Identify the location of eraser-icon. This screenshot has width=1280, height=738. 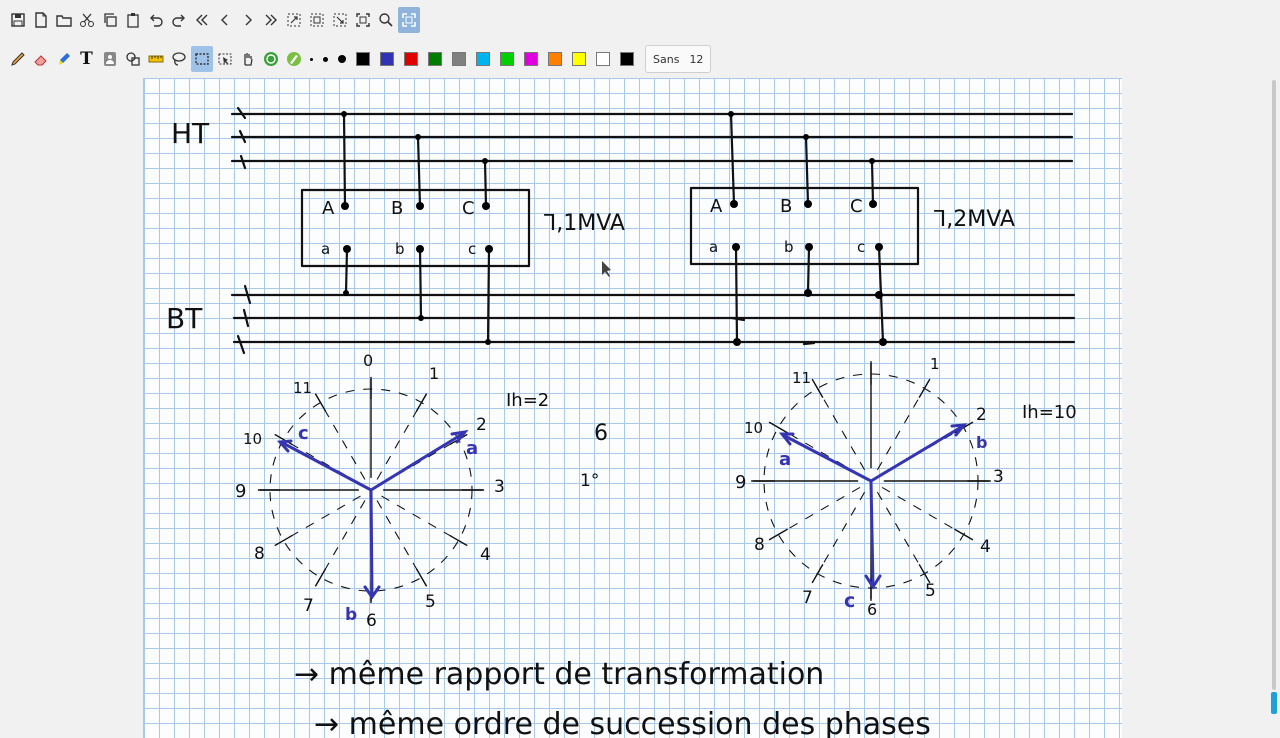
(40, 60).